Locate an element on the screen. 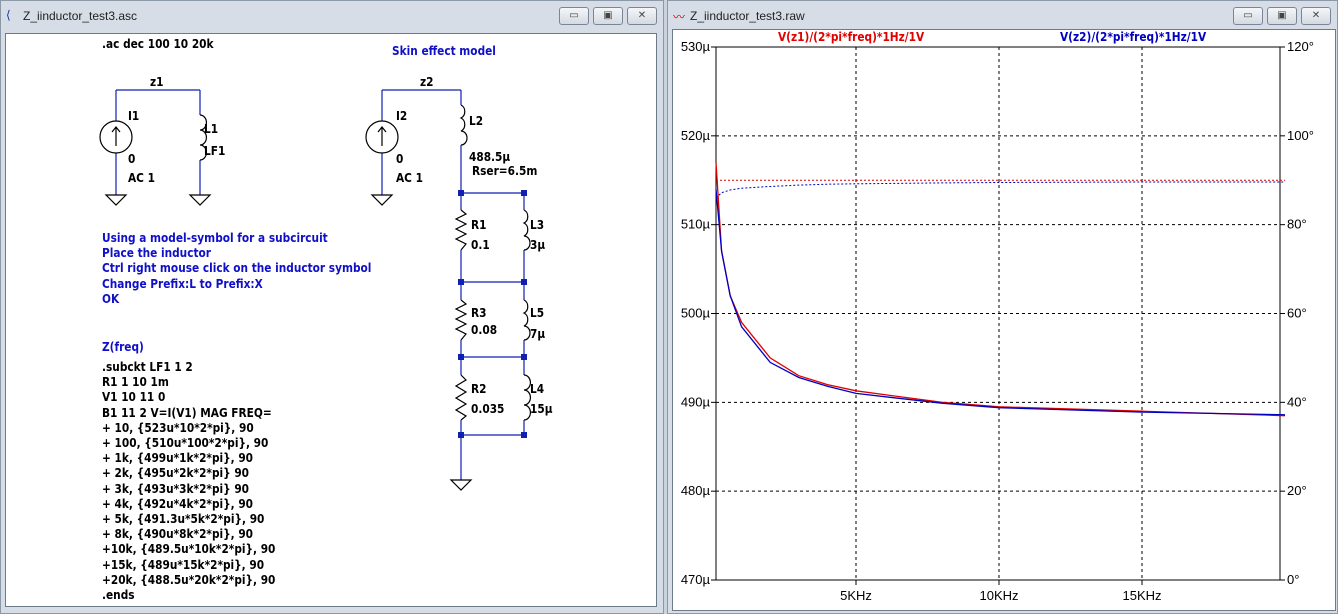 The height and width of the screenshot is (614, 1338). x-tick-label: 15KHz is located at coordinates (1141, 595).